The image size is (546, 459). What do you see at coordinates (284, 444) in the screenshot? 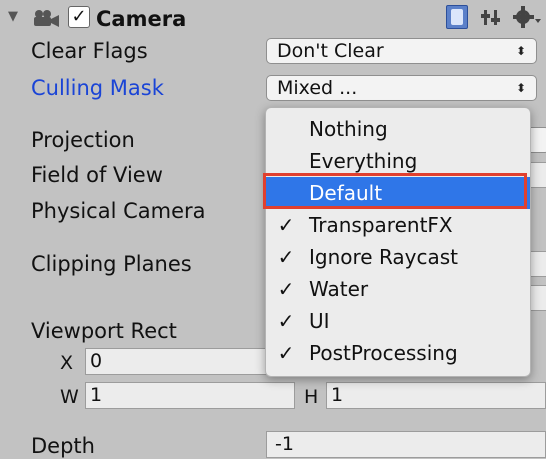
I see `depth-value: -1` at bounding box center [284, 444].